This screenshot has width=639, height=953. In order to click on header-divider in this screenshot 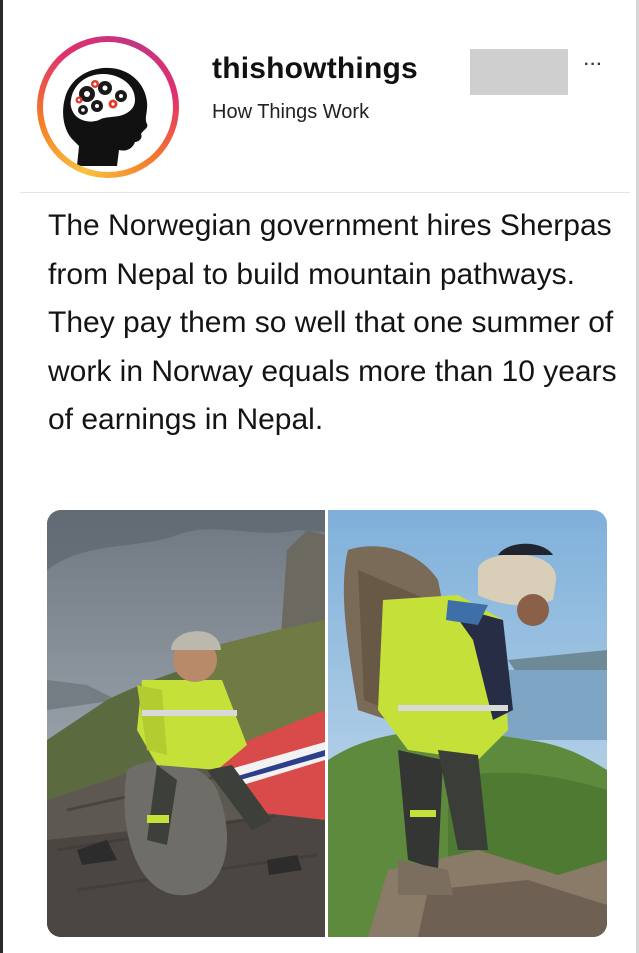, I will do `click(325, 192)`.